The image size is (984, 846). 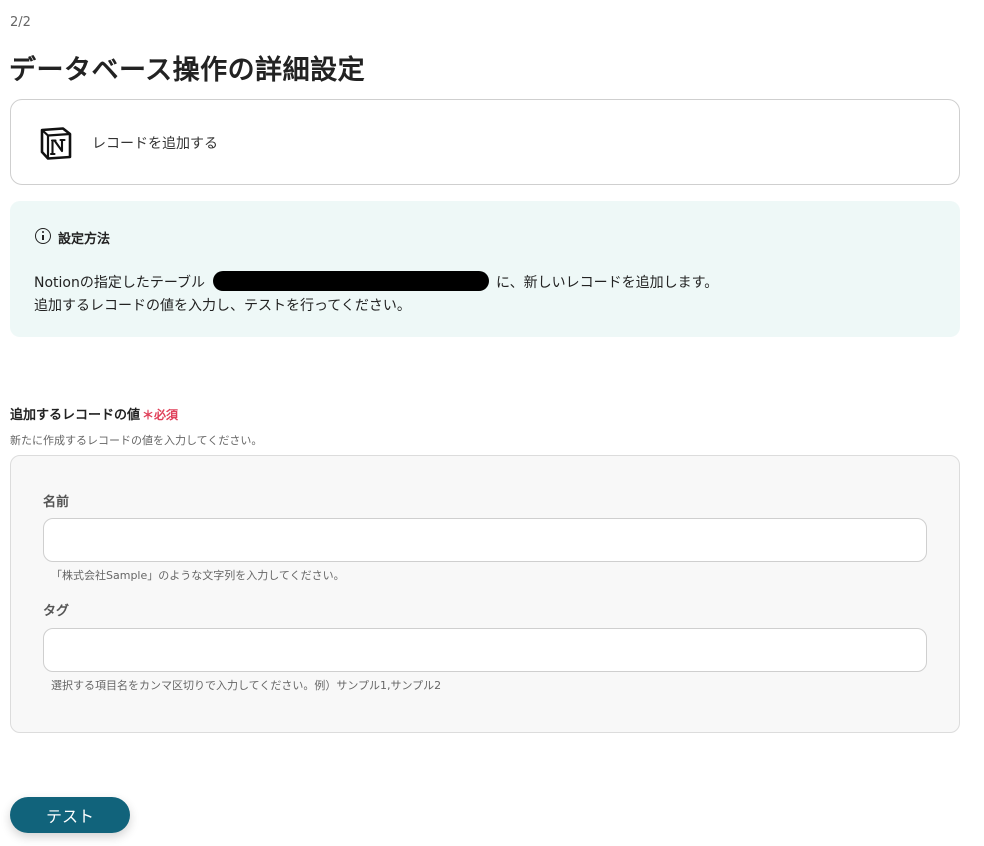 What do you see at coordinates (160, 415) in the screenshot?
I see `required-badge: ＊必須` at bounding box center [160, 415].